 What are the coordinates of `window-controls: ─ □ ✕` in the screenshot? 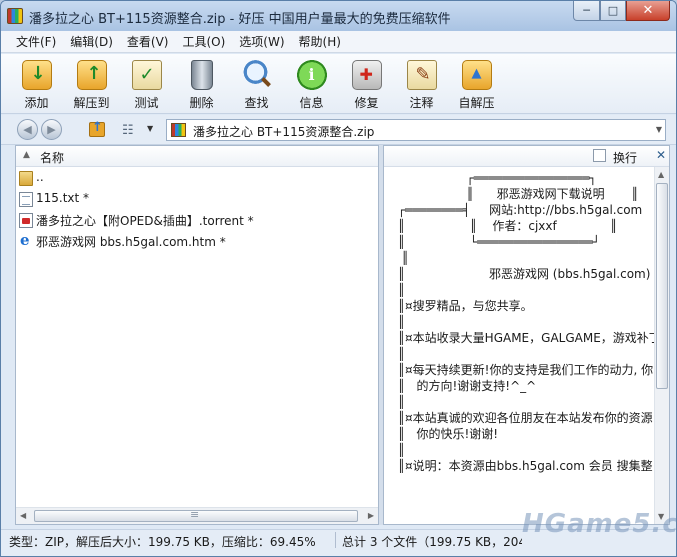 It's located at (621, 11).